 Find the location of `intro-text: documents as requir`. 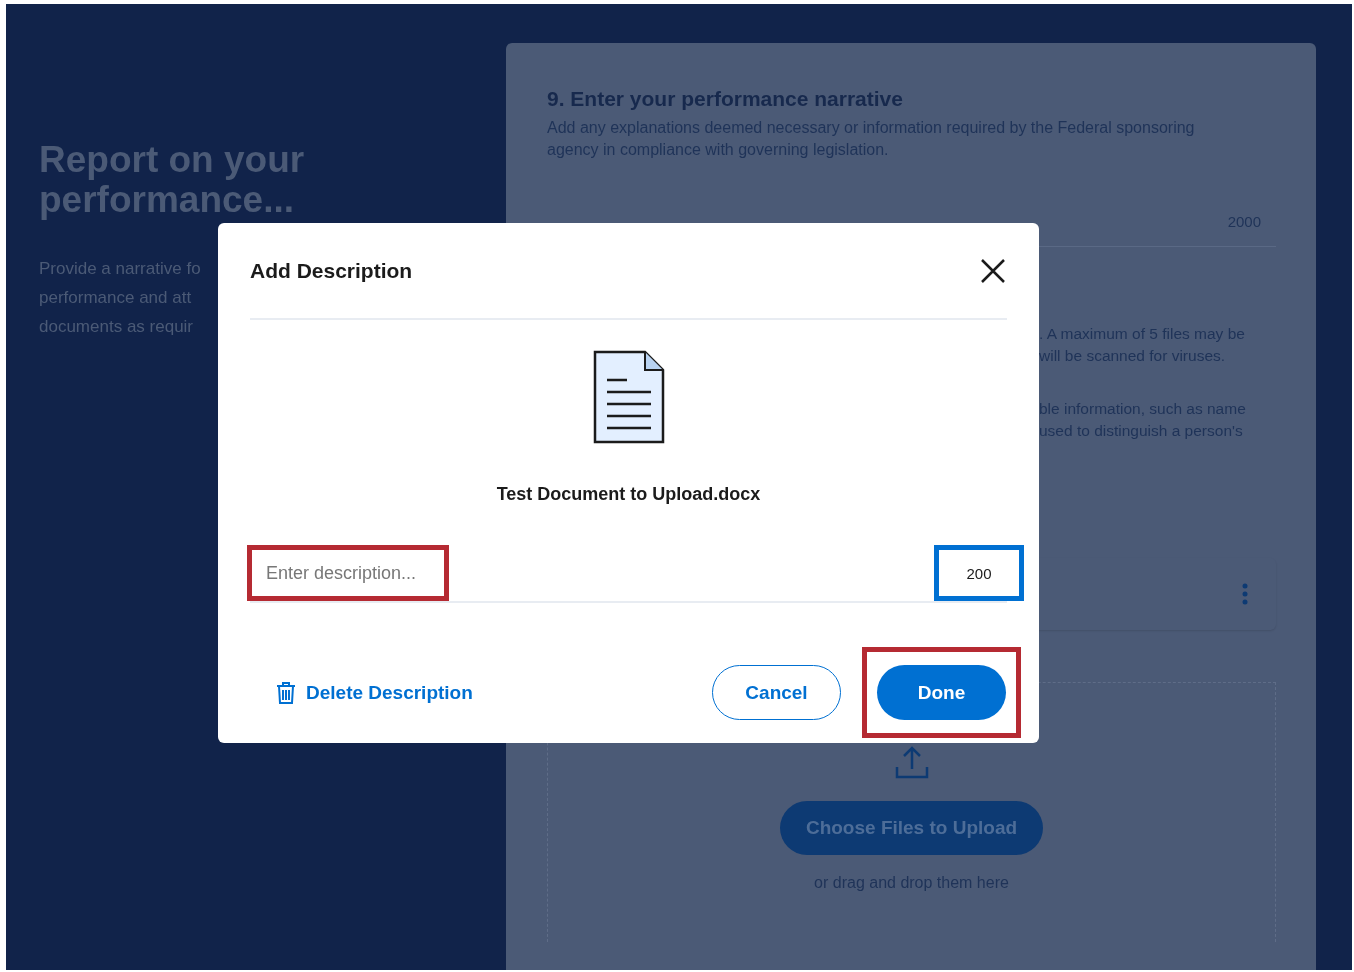

intro-text: documents as requir is located at coordinates (116, 327).